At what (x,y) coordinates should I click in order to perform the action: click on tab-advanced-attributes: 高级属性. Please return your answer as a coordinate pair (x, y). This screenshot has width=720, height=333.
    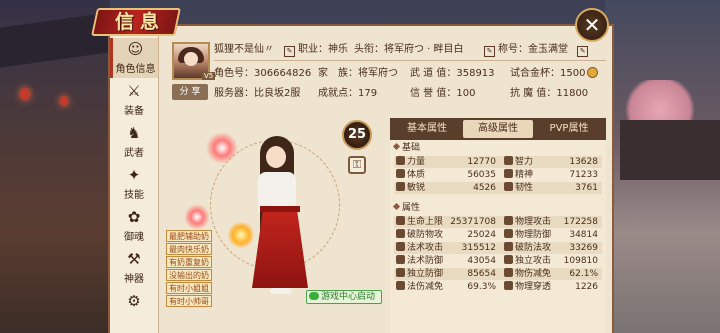
    Looking at the image, I should click on (498, 129).